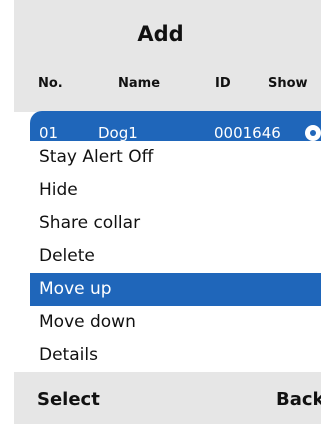 This screenshot has width=321, height=424. I want to click on row-id: 0001646, so click(247, 133).